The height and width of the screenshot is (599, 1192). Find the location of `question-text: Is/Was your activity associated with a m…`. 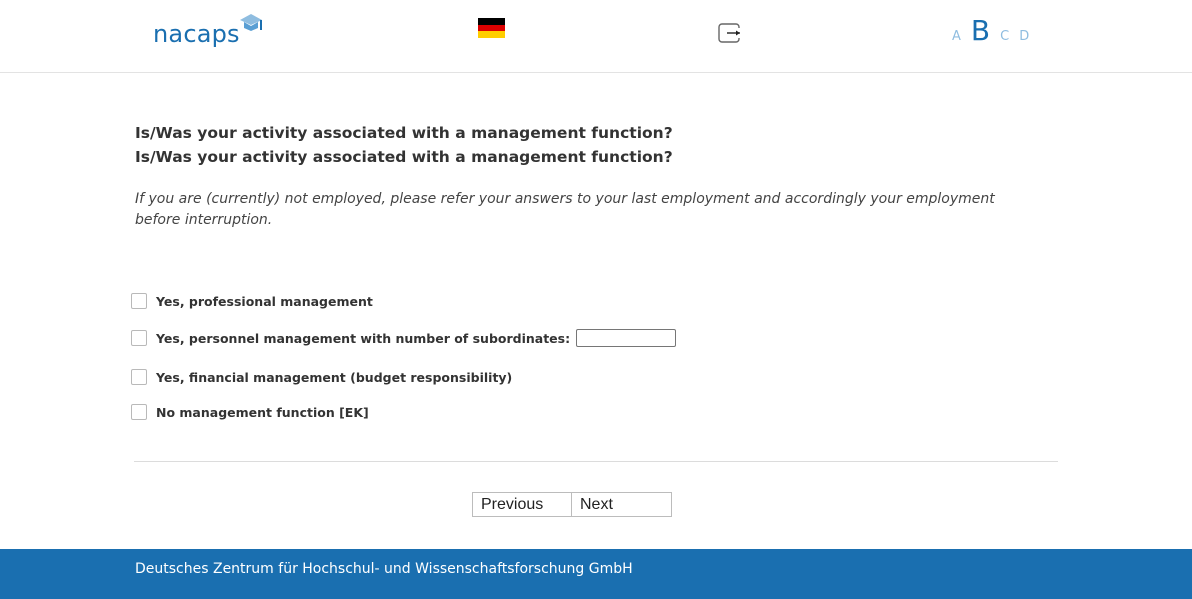

question-text: Is/Was your activity associated with a m… is located at coordinates (585, 145).